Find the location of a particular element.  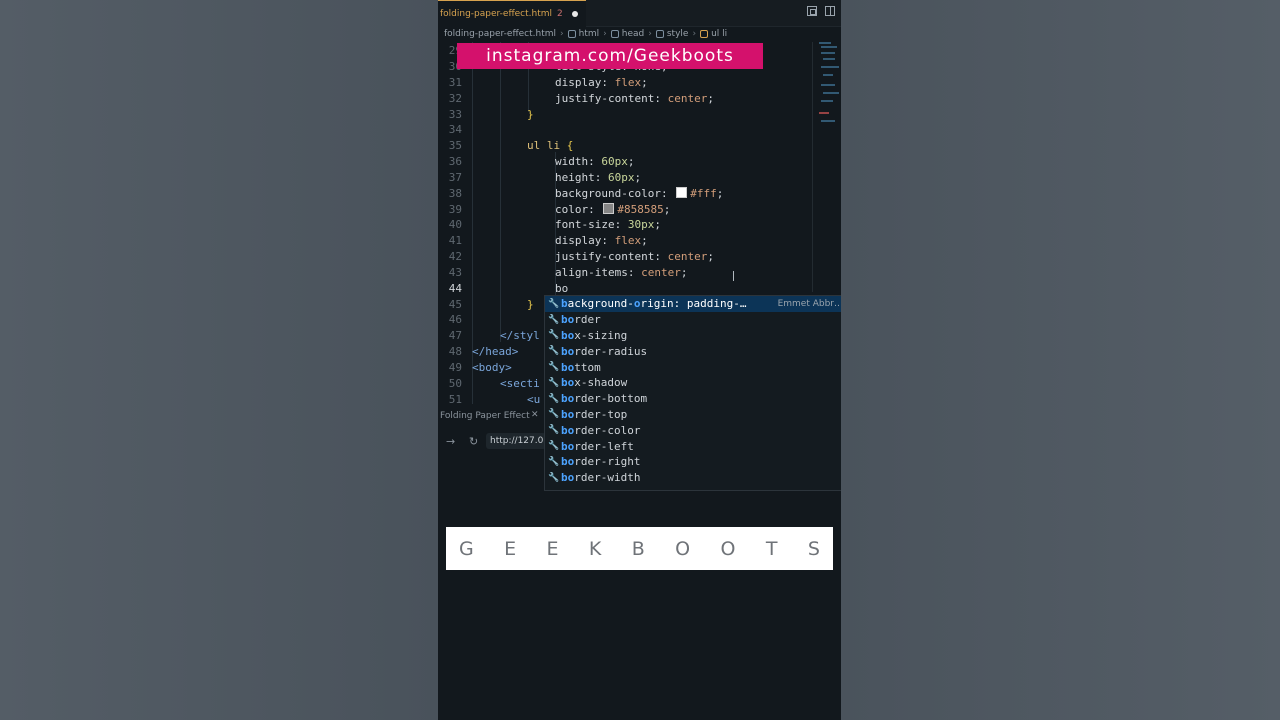

geekboots-letter-list: G E E K B O O T S is located at coordinates (639, 548).